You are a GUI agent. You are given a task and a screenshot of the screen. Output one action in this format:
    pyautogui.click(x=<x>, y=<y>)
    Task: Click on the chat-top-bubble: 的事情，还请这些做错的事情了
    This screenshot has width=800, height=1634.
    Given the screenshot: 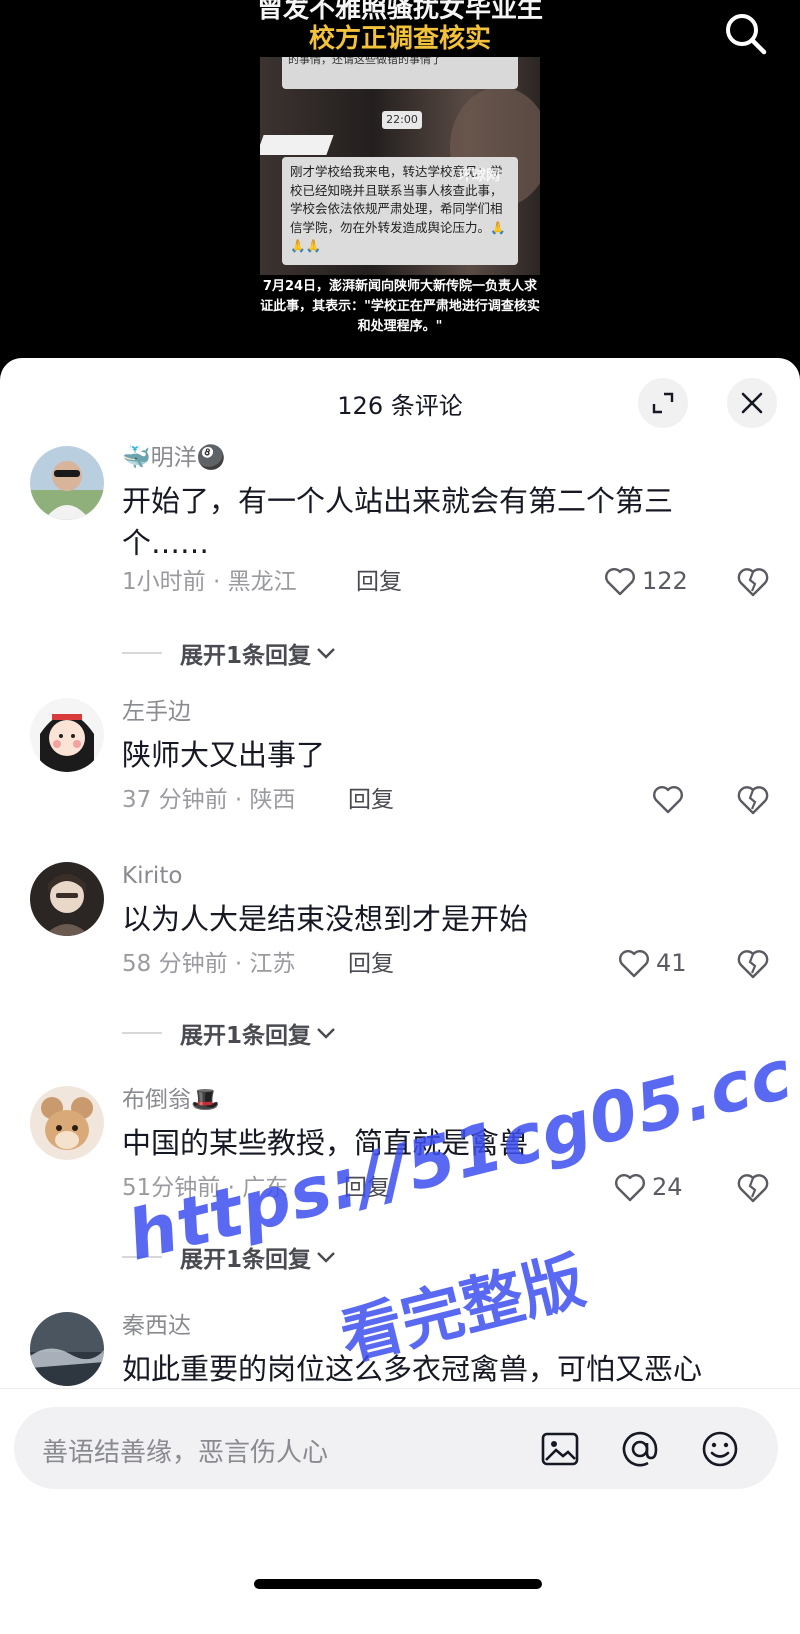 What is the action you would take?
    pyautogui.click(x=400, y=73)
    